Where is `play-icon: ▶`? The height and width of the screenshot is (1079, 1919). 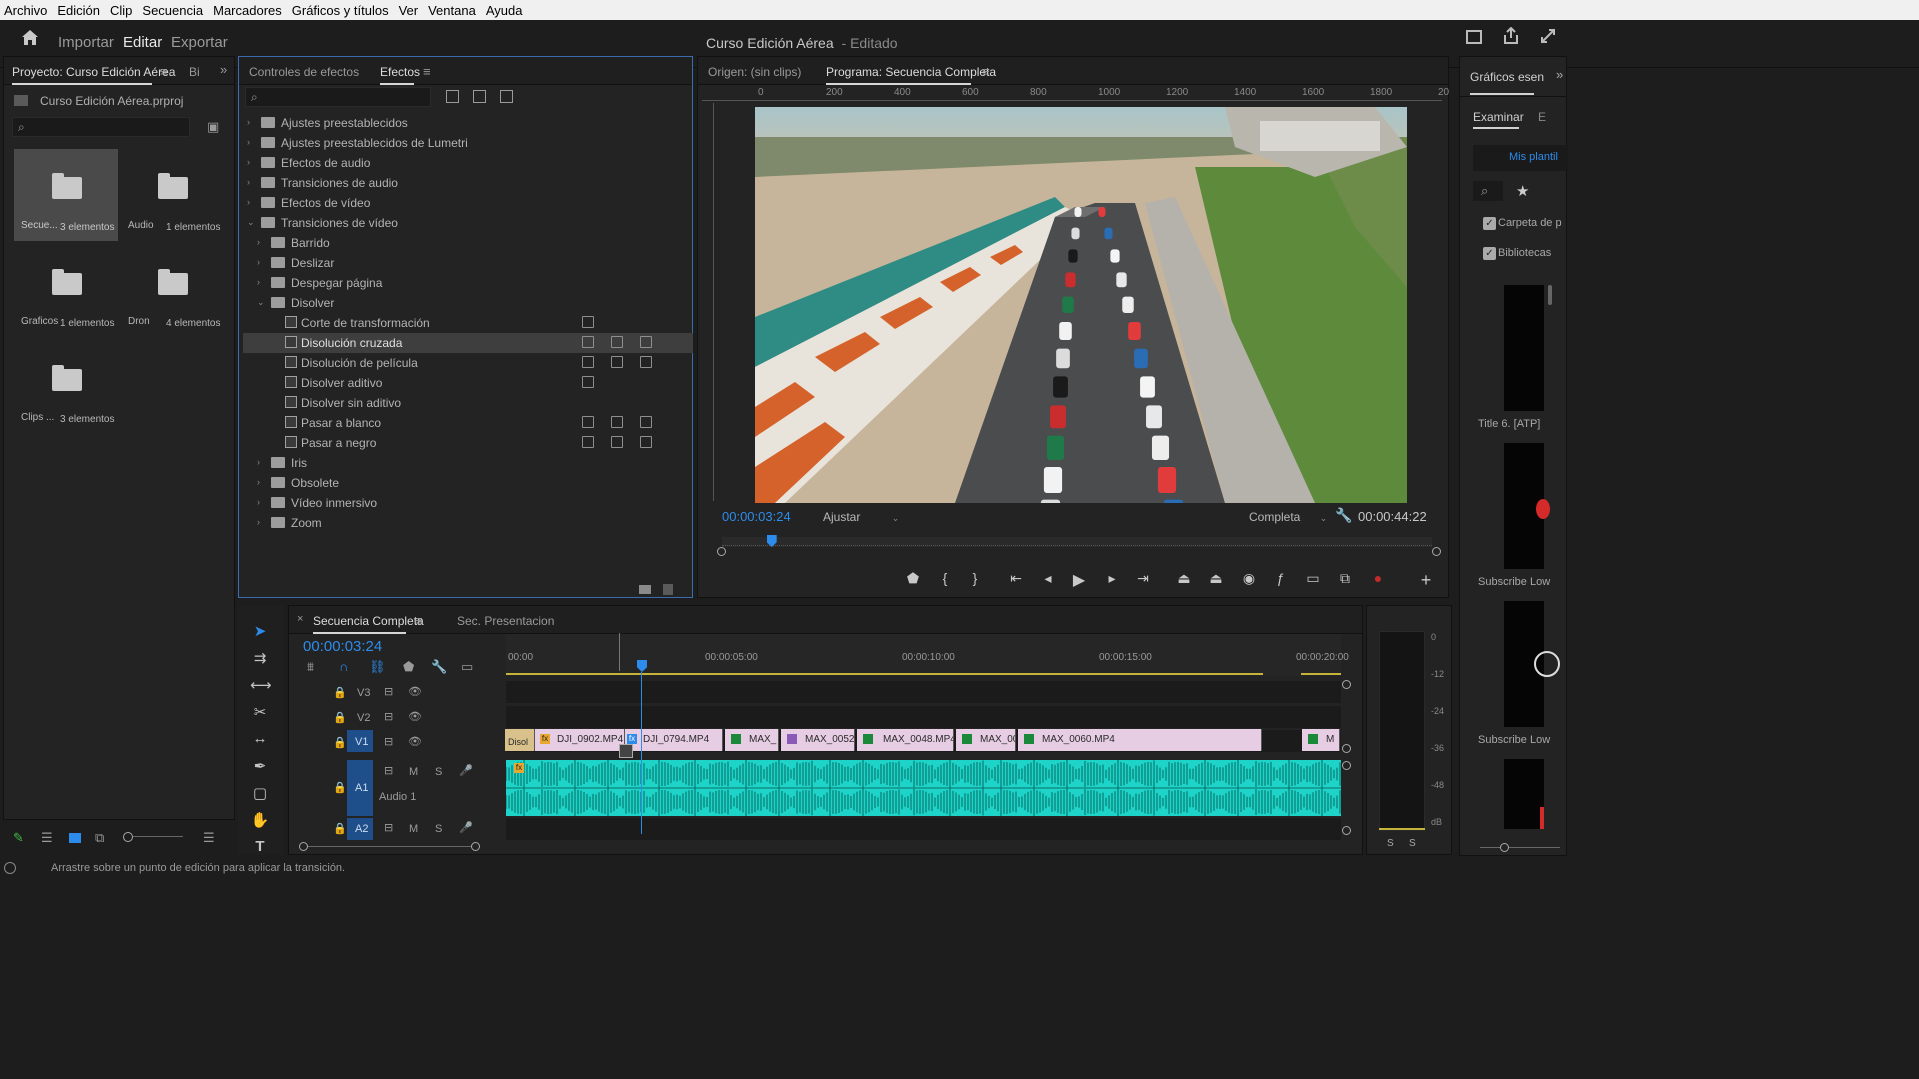
play-icon: ▶ is located at coordinates (1079, 580).